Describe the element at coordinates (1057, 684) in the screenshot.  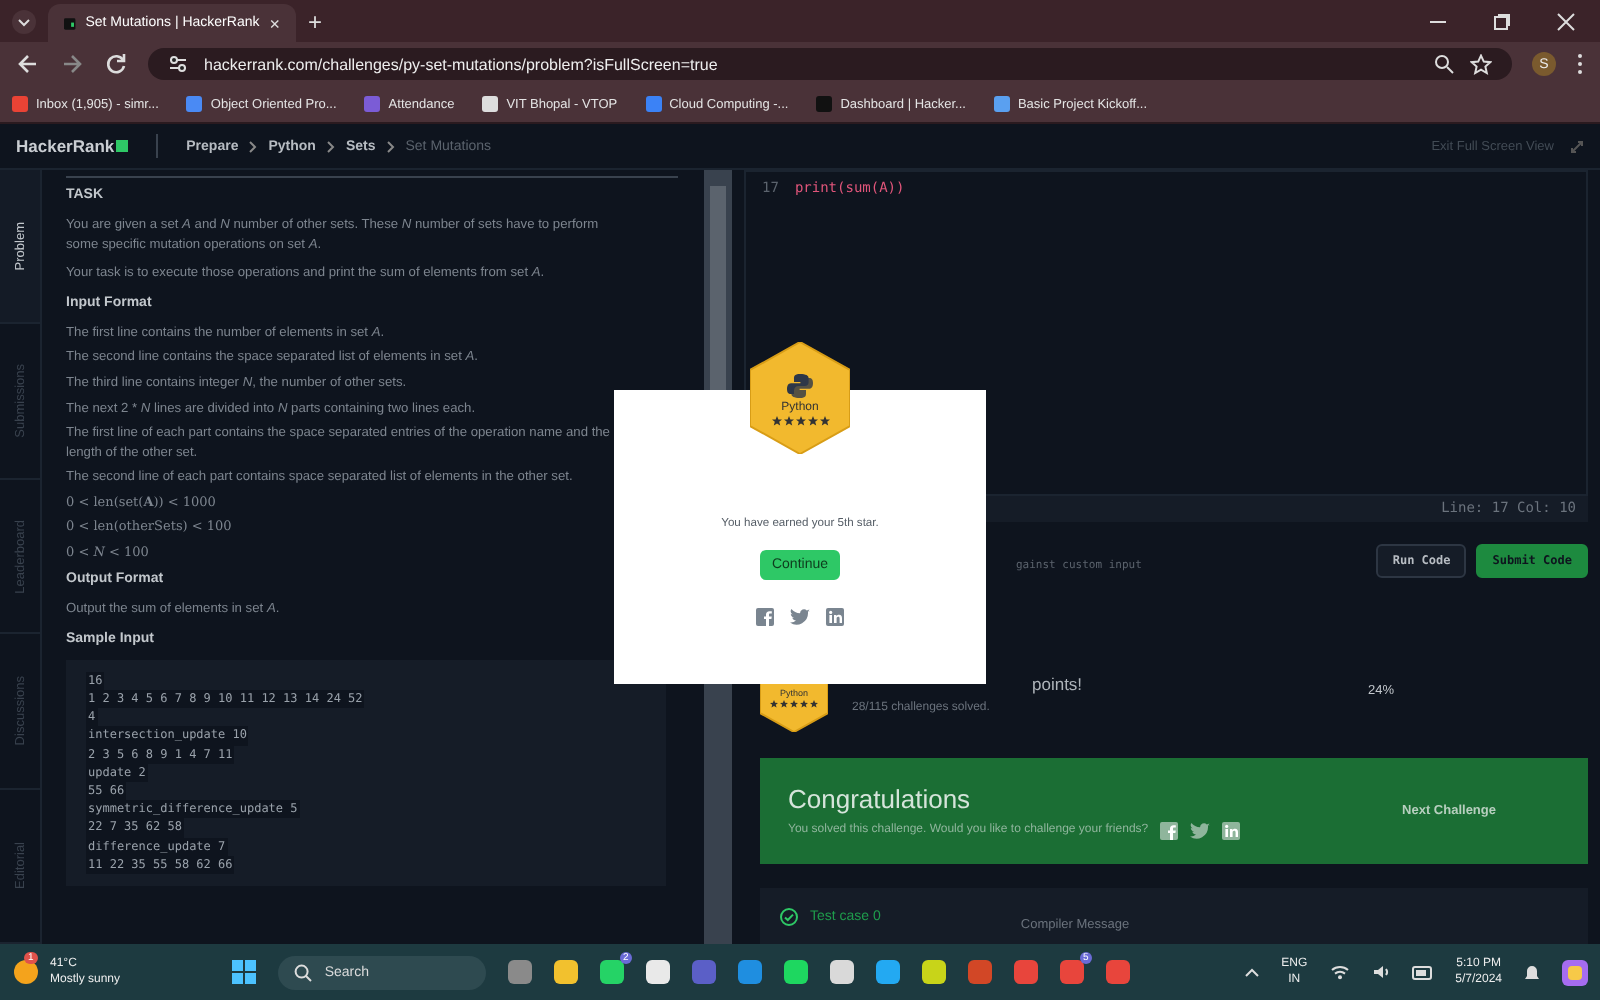
I see `points-text: points!` at that location.